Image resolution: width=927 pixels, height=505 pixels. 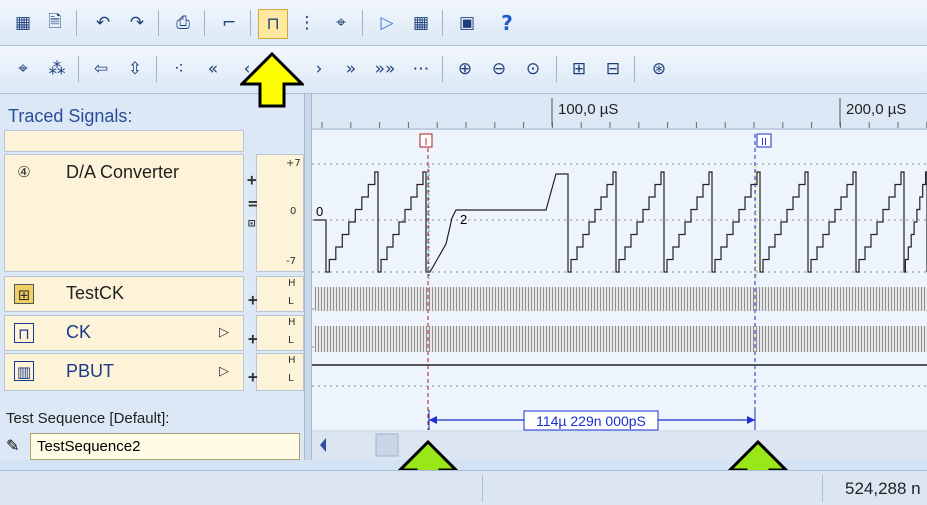 What do you see at coordinates (79, 332) in the screenshot?
I see `signal-name: CK` at bounding box center [79, 332].